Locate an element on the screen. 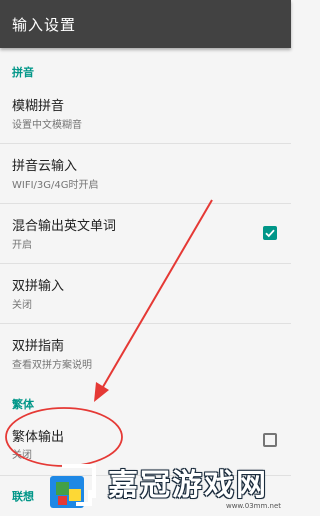 This screenshot has height=516, width=320. page-title: 输入设置 is located at coordinates (44, 25).